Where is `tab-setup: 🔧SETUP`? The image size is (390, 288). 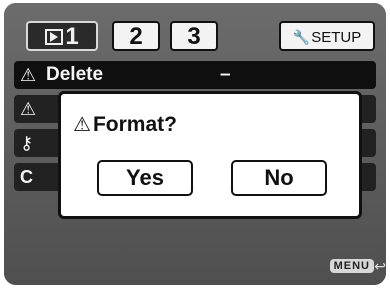
tab-setup: 🔧SETUP is located at coordinates (327, 36).